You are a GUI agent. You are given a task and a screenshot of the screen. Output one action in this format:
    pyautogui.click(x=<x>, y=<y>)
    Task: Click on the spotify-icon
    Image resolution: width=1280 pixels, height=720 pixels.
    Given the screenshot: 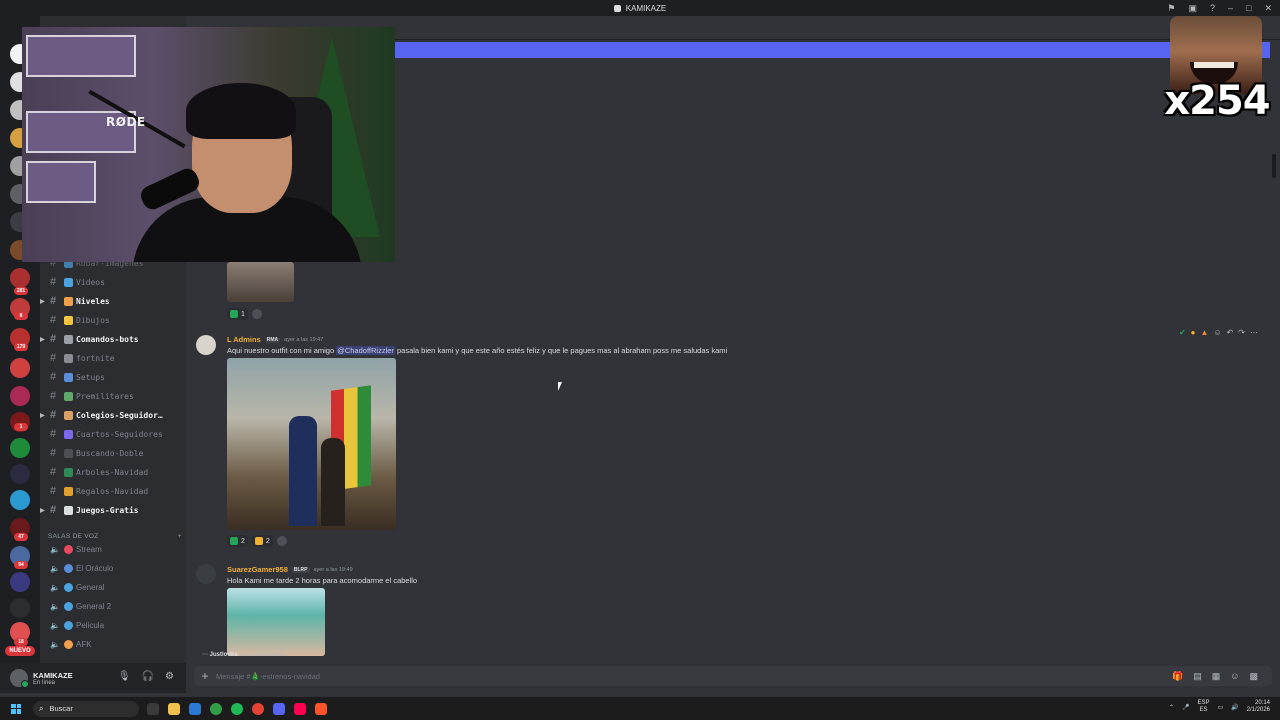 What is the action you would take?
    pyautogui.click(x=237, y=708)
    